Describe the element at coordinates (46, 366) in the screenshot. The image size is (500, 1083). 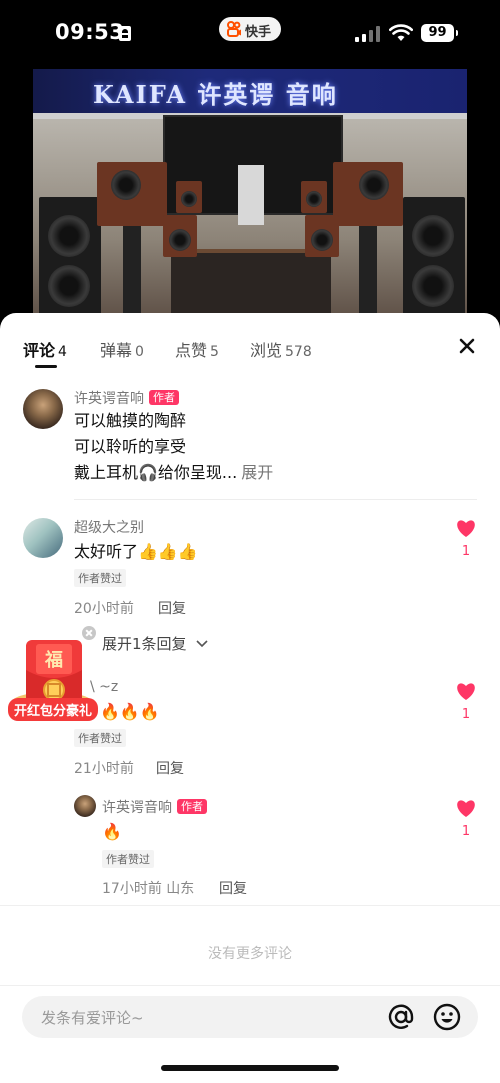
I see `active-tab-underline` at that location.